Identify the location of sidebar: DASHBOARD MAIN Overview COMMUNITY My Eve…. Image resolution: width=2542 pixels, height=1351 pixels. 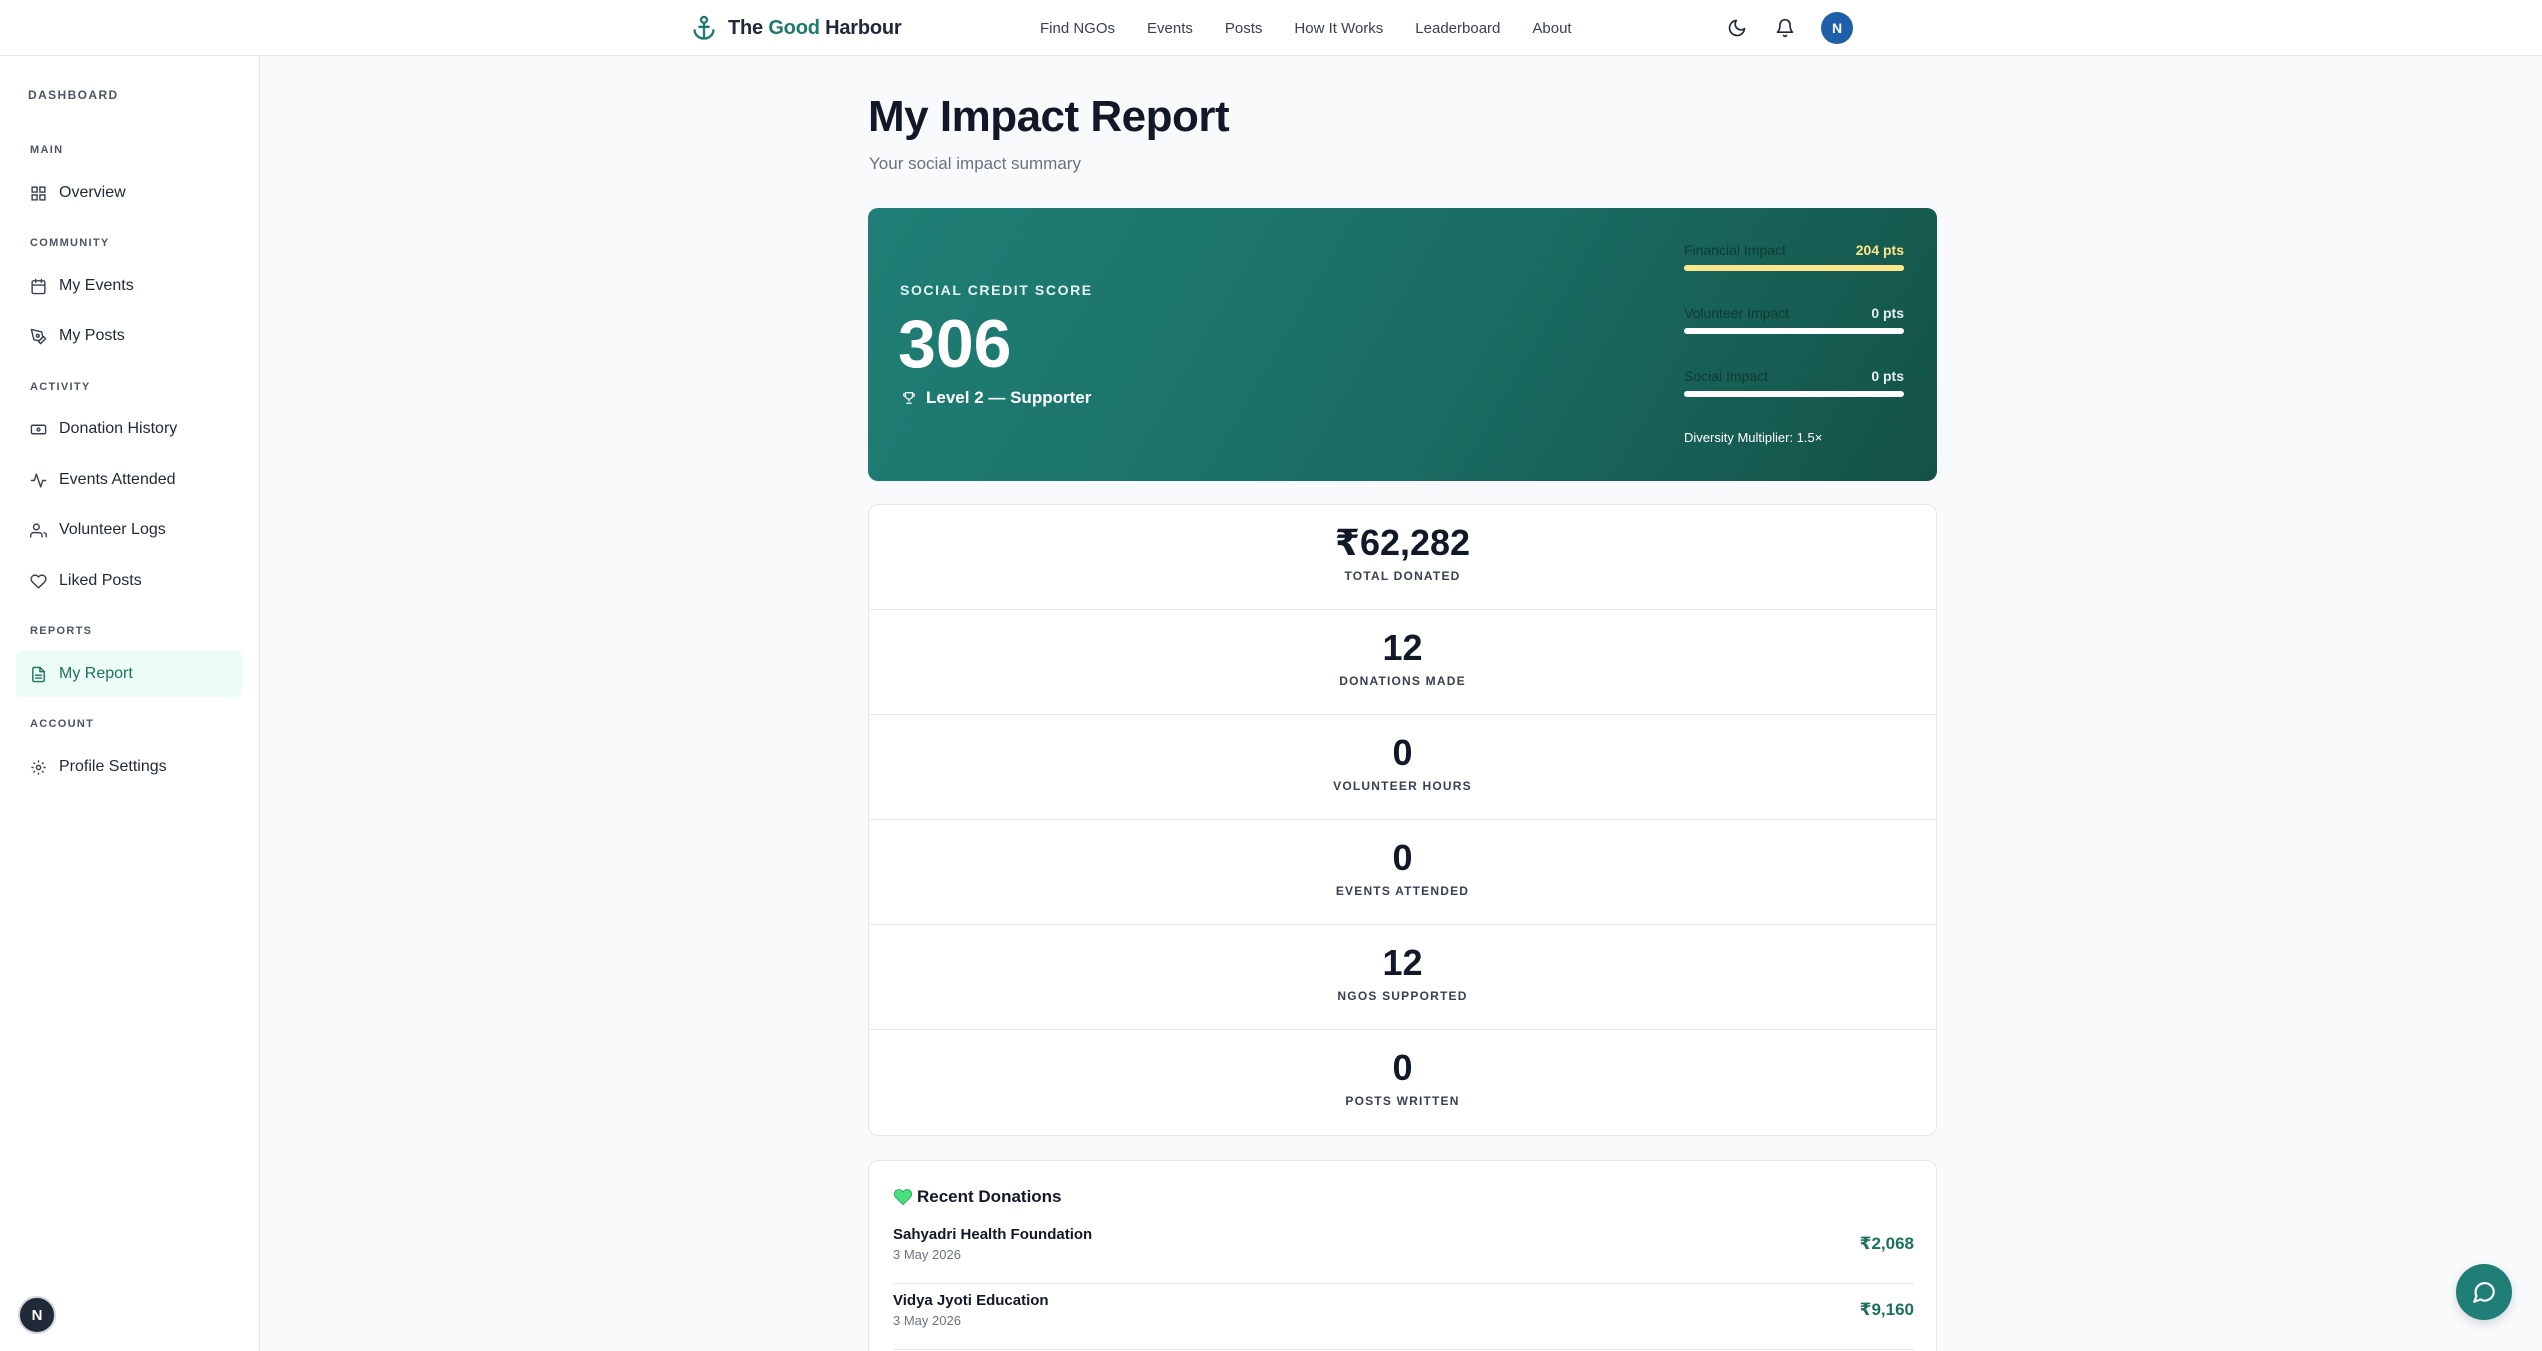
(130, 703).